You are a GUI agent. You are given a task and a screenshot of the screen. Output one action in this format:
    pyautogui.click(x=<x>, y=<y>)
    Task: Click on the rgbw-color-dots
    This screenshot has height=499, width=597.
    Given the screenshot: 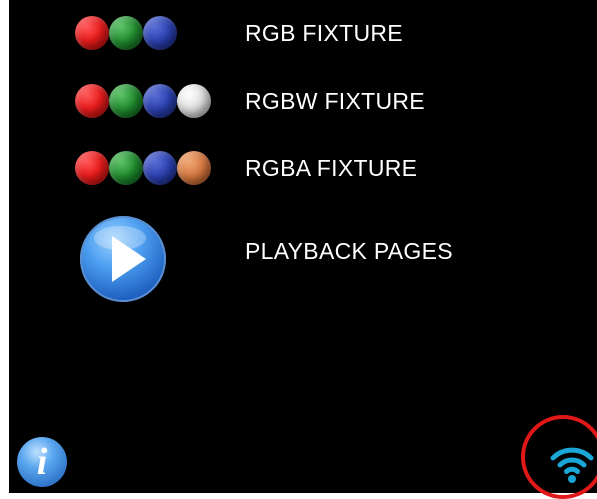 What is the action you would take?
    pyautogui.click(x=145, y=101)
    